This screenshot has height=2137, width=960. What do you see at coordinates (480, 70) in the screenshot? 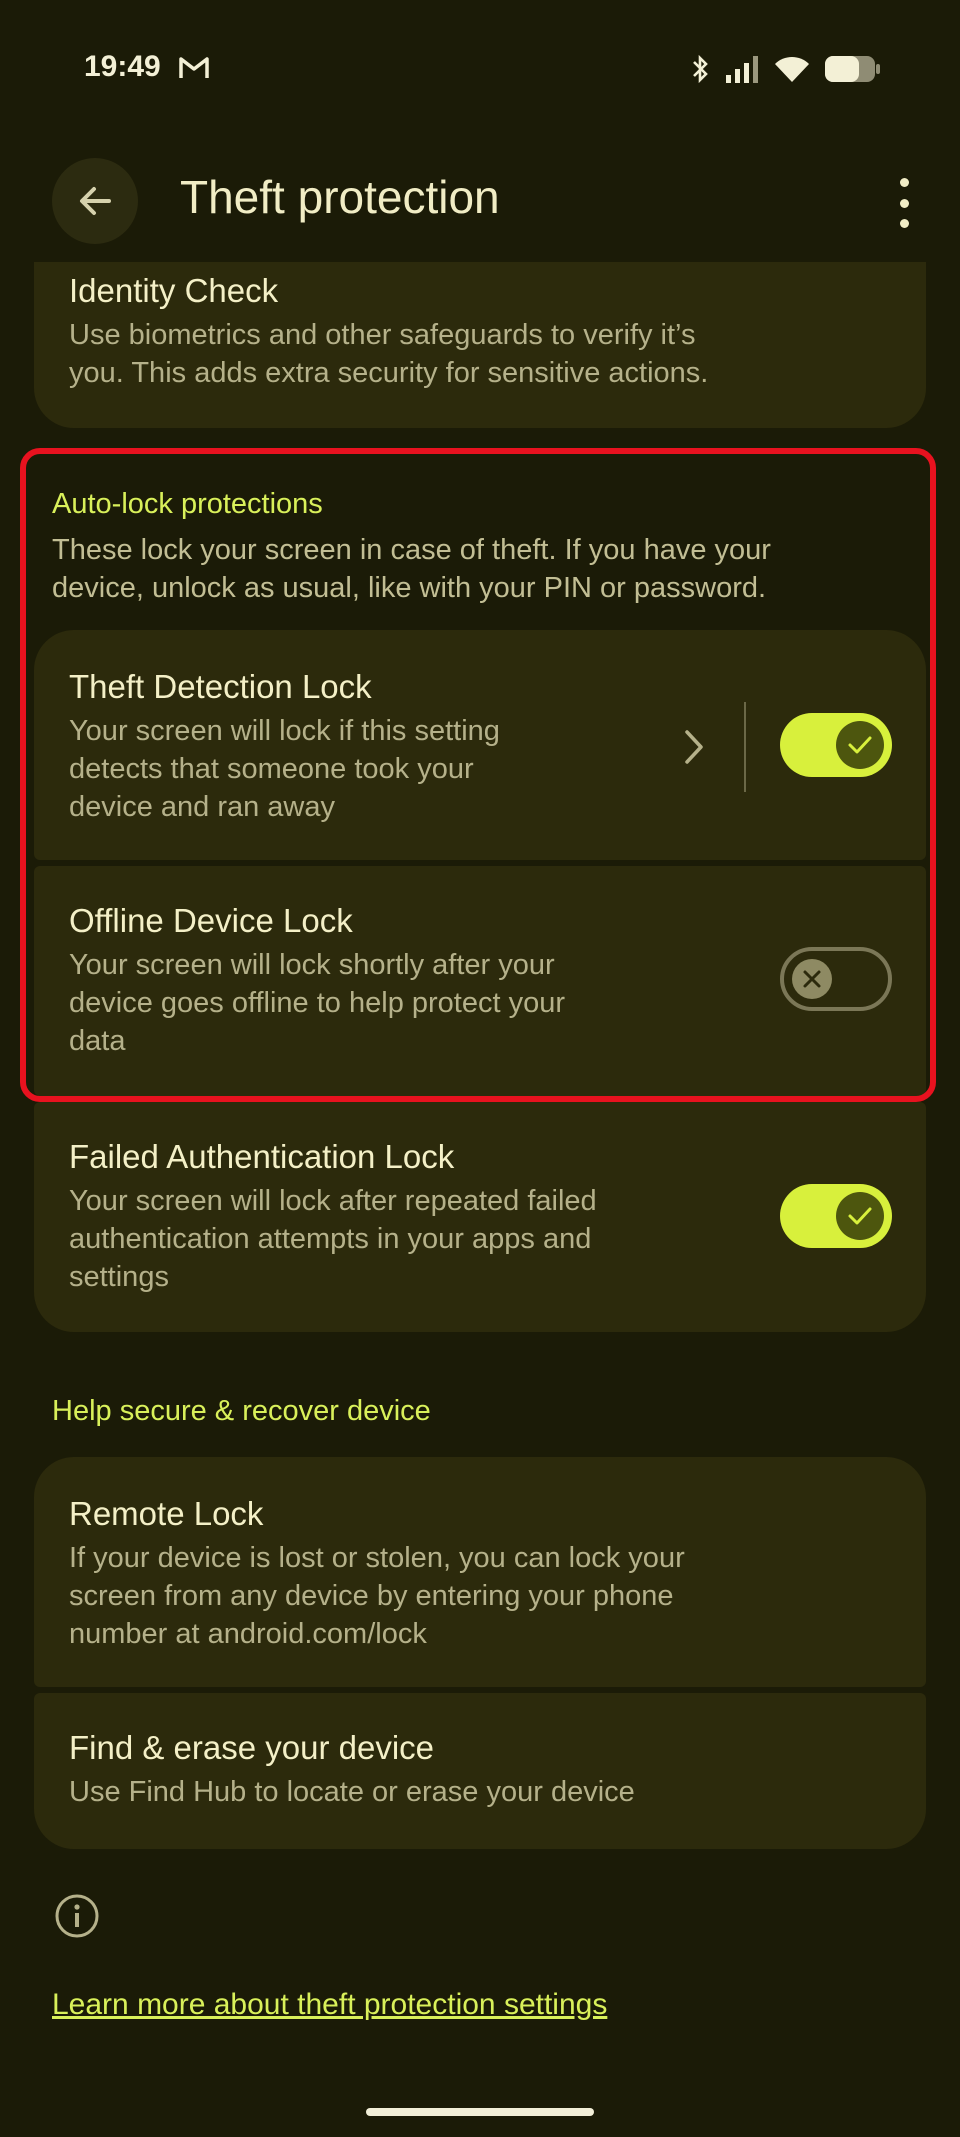
I see `status-bar: 19:49` at bounding box center [480, 70].